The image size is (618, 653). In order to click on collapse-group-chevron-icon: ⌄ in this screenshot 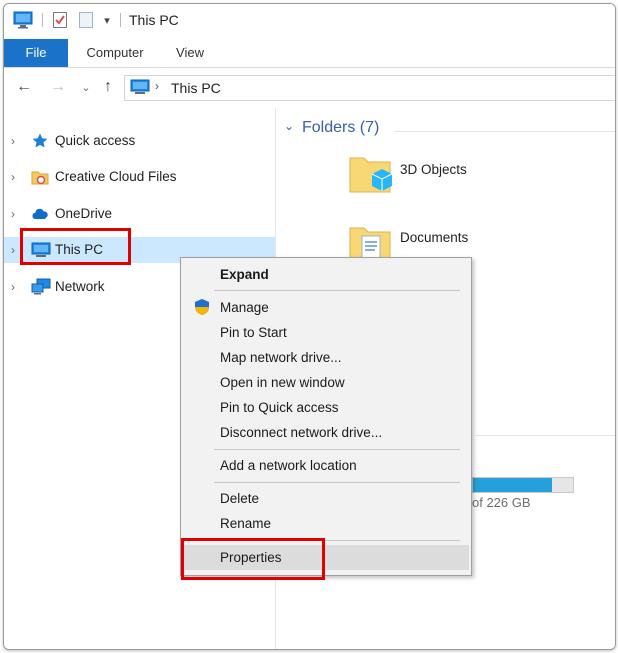, I will do `click(289, 126)`.